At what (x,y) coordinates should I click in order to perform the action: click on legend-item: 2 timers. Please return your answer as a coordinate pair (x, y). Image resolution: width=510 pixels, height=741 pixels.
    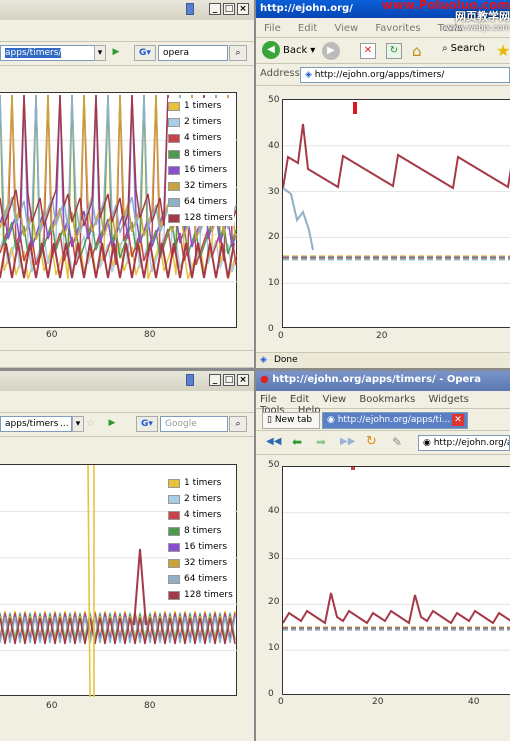
    Looking at the image, I should click on (201, 499).